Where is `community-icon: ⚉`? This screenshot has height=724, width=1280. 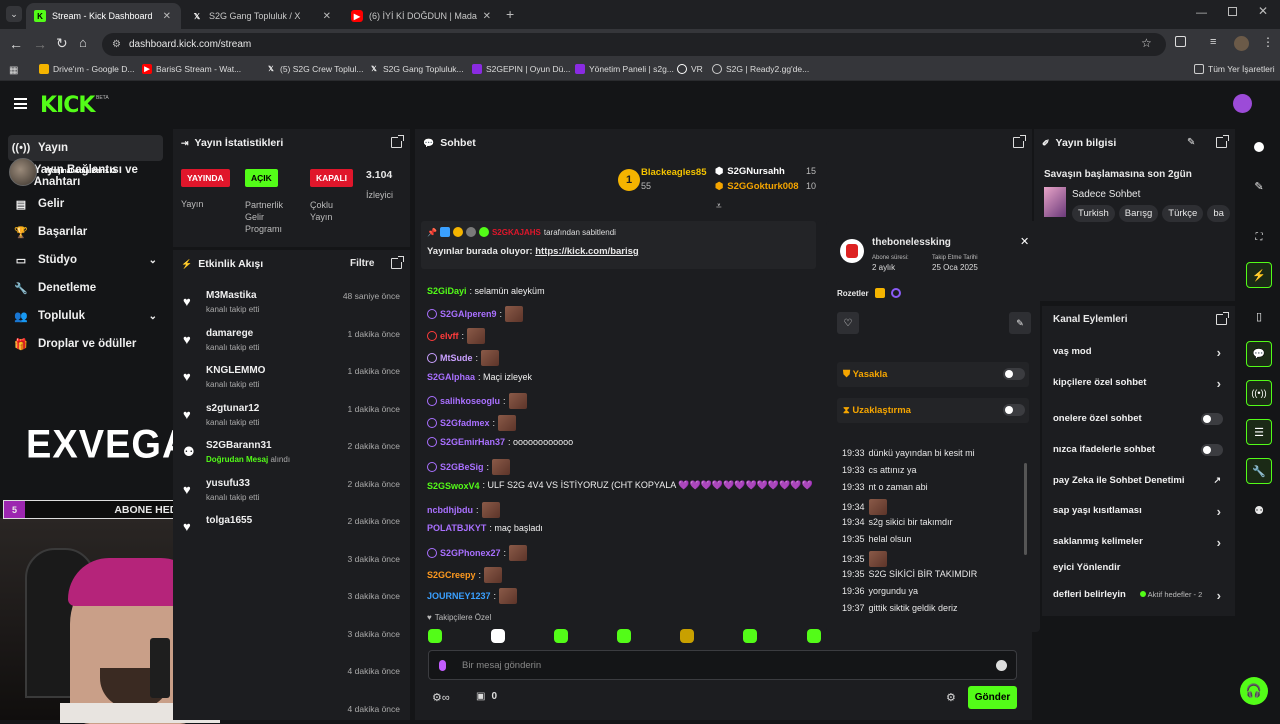 community-icon: ⚉ is located at coordinates (1259, 510).